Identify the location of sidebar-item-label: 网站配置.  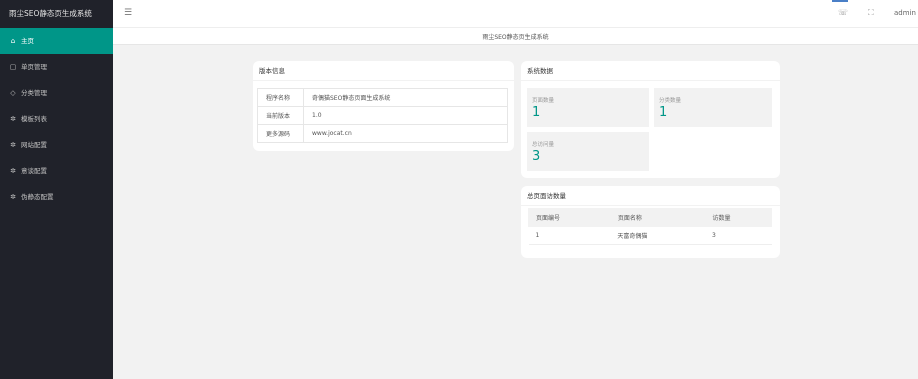
(34, 145).